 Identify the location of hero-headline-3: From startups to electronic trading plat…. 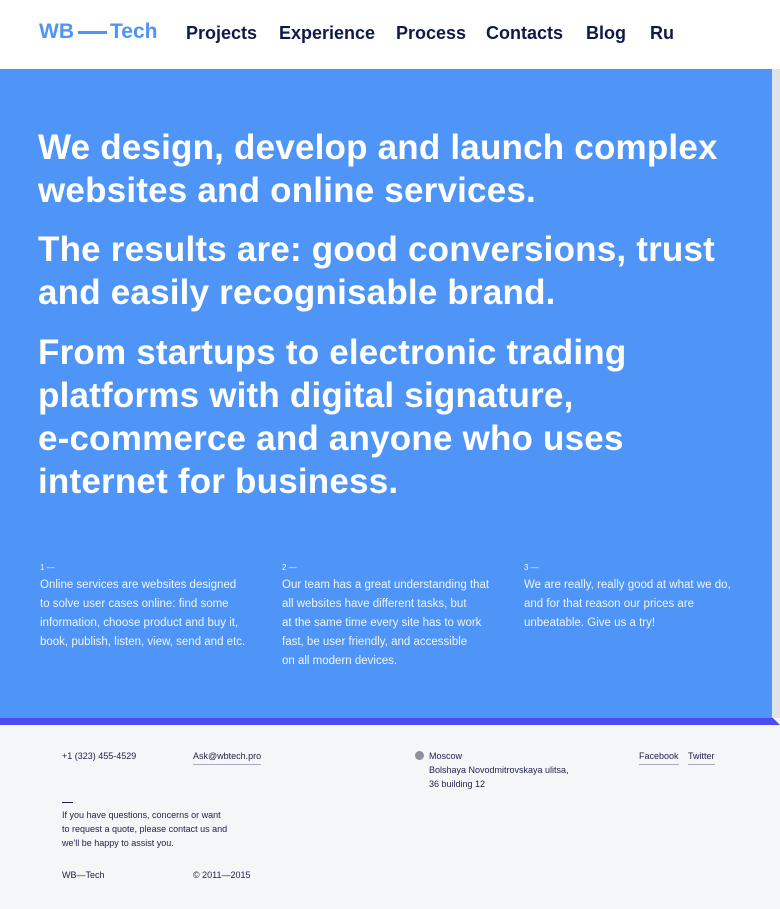
(332, 417).